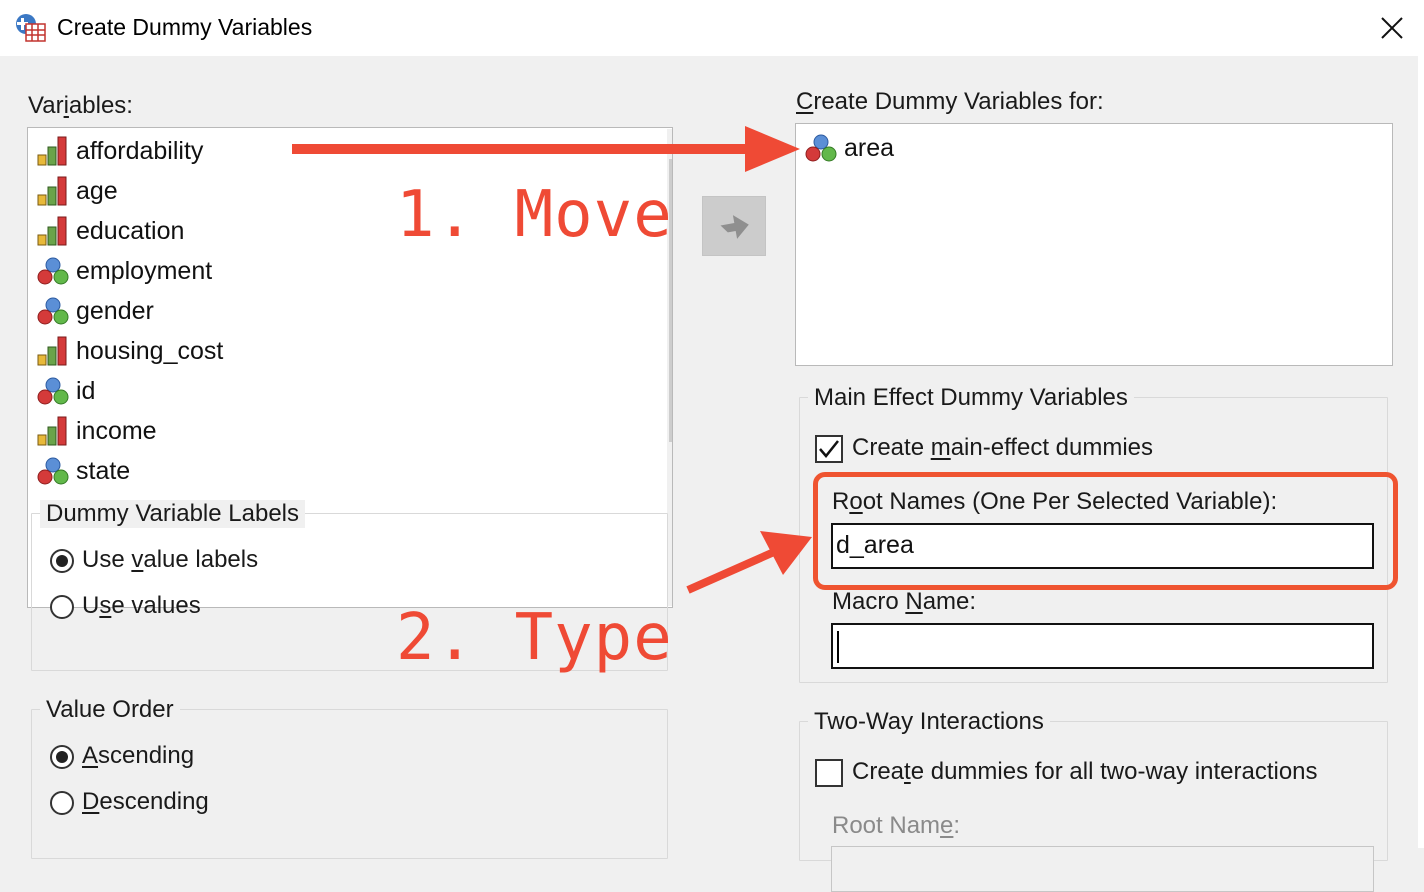  I want to click on list-item: age, so click(77, 191).